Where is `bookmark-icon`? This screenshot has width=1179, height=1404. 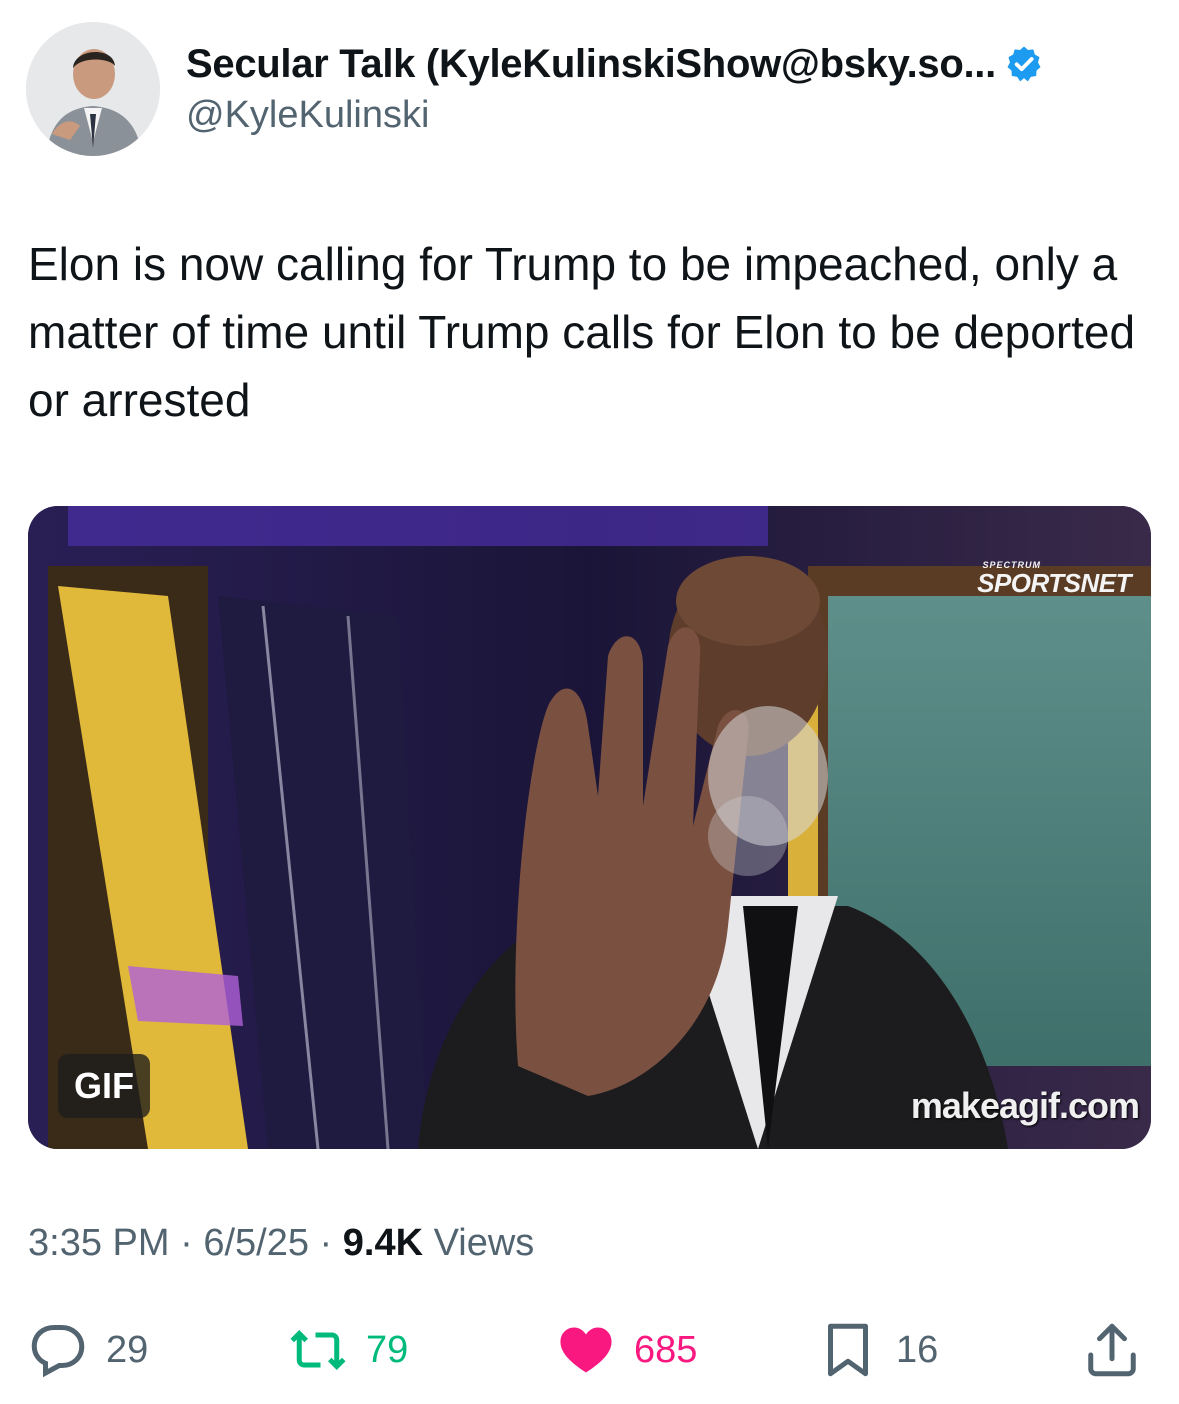
bookmark-icon is located at coordinates (848, 1350).